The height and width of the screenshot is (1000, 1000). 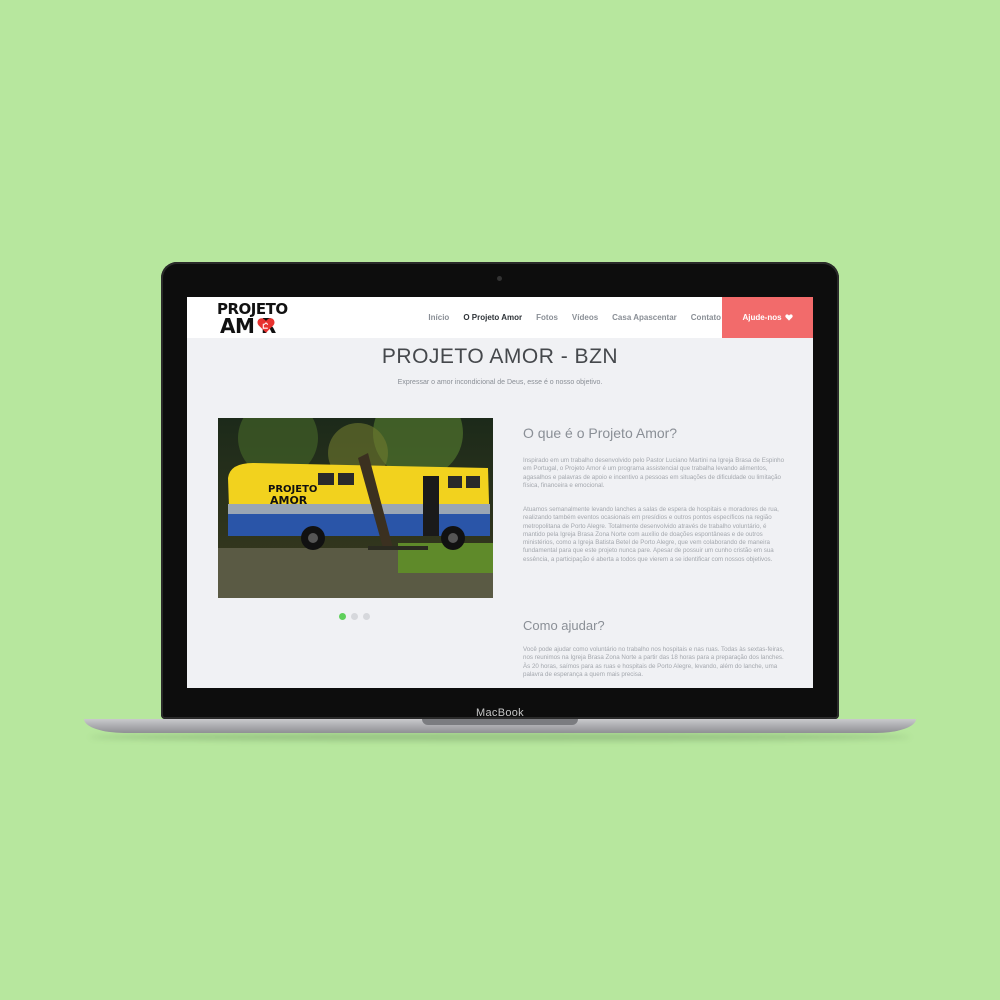 I want to click on bus-photo: PROJETO AMOR, so click(x=355, y=508).